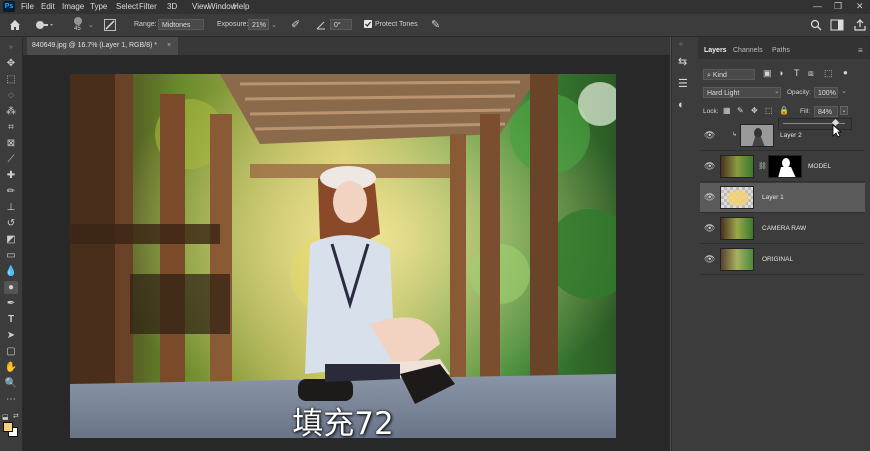 This screenshot has height=451, width=870. I want to click on brush-tool-icon: ✏, so click(11, 191).